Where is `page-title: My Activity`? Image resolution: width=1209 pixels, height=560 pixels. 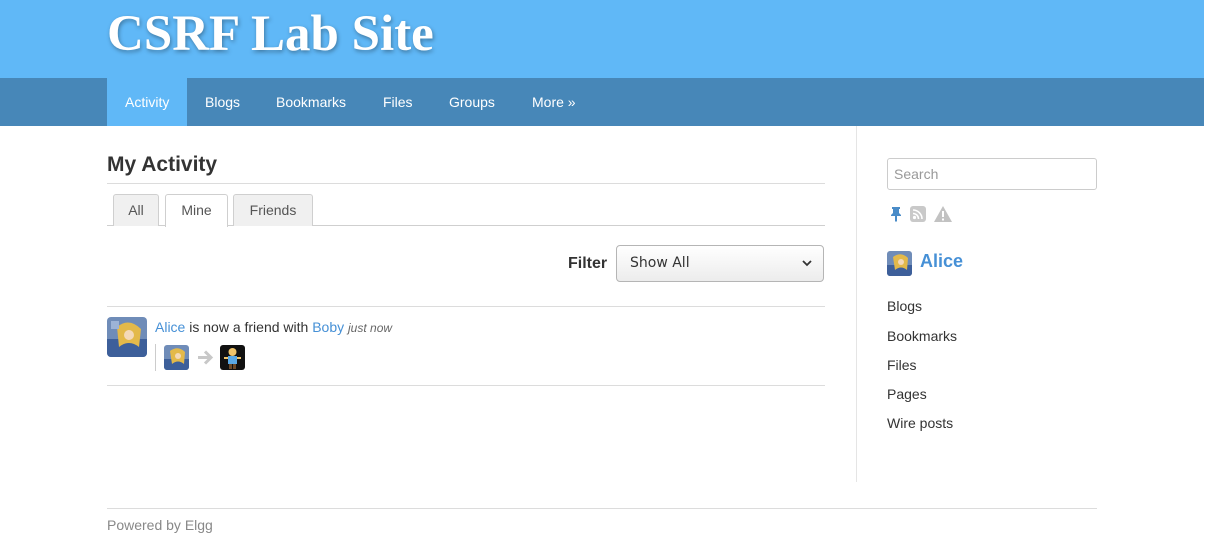 page-title: My Activity is located at coordinates (162, 164).